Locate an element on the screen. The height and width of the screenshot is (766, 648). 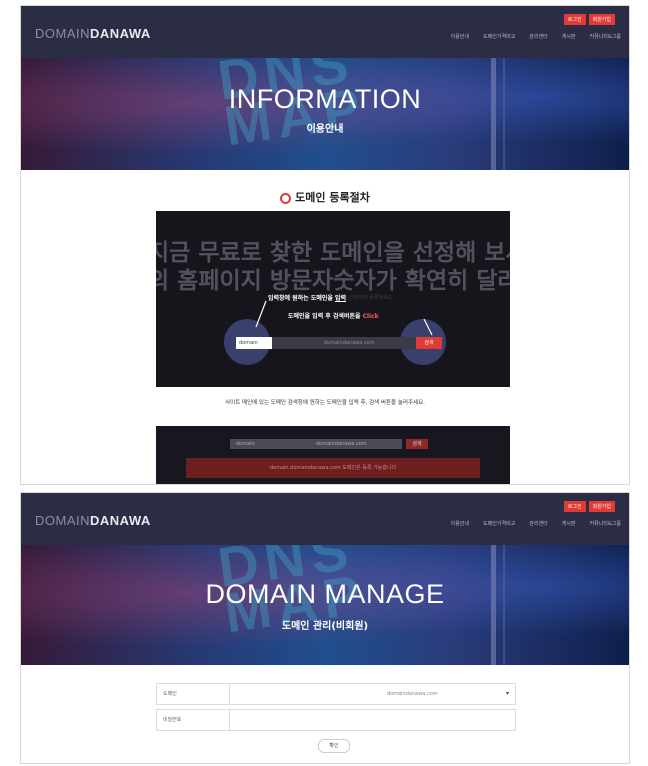
hero-subtitle: 도메인 관리(비회원) is located at coordinates (325, 626).